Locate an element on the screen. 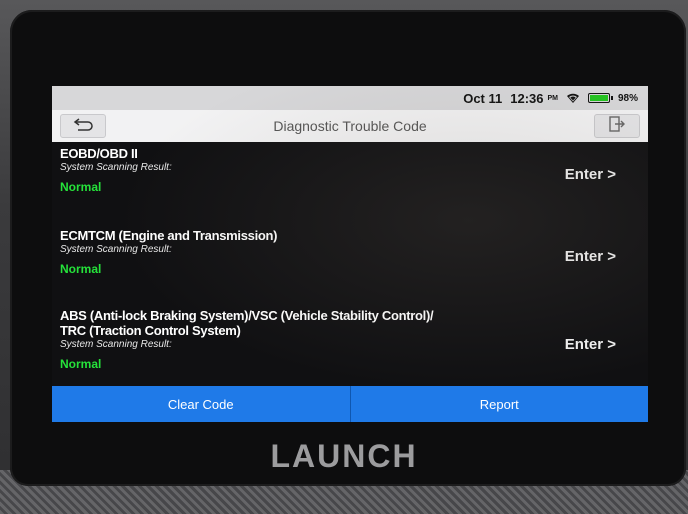 The image size is (688, 514). report-button: Report is located at coordinates (499, 404).